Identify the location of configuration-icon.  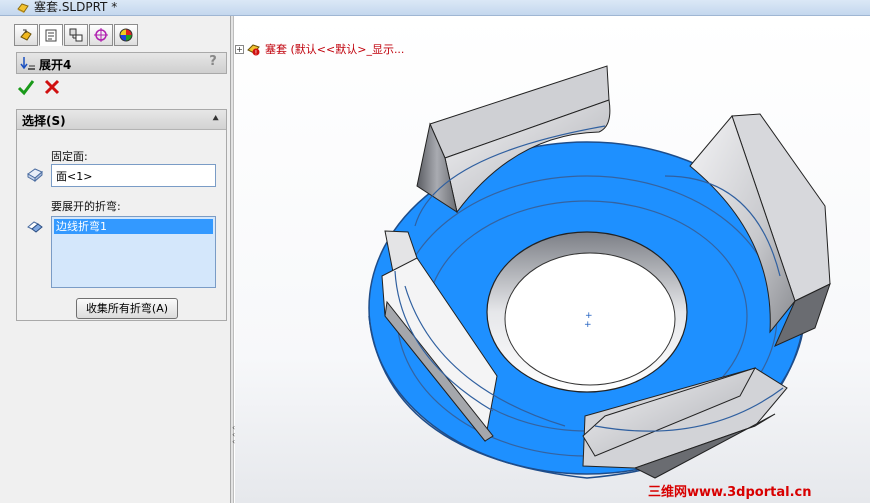
(76, 35).